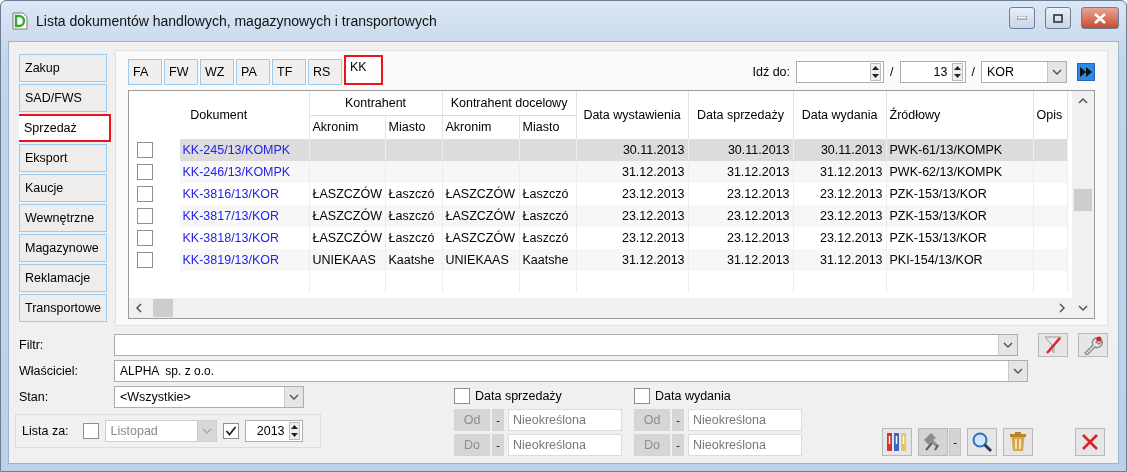  I want to click on owner-dropdown: ALPHA sp. z o.o., so click(571, 371).